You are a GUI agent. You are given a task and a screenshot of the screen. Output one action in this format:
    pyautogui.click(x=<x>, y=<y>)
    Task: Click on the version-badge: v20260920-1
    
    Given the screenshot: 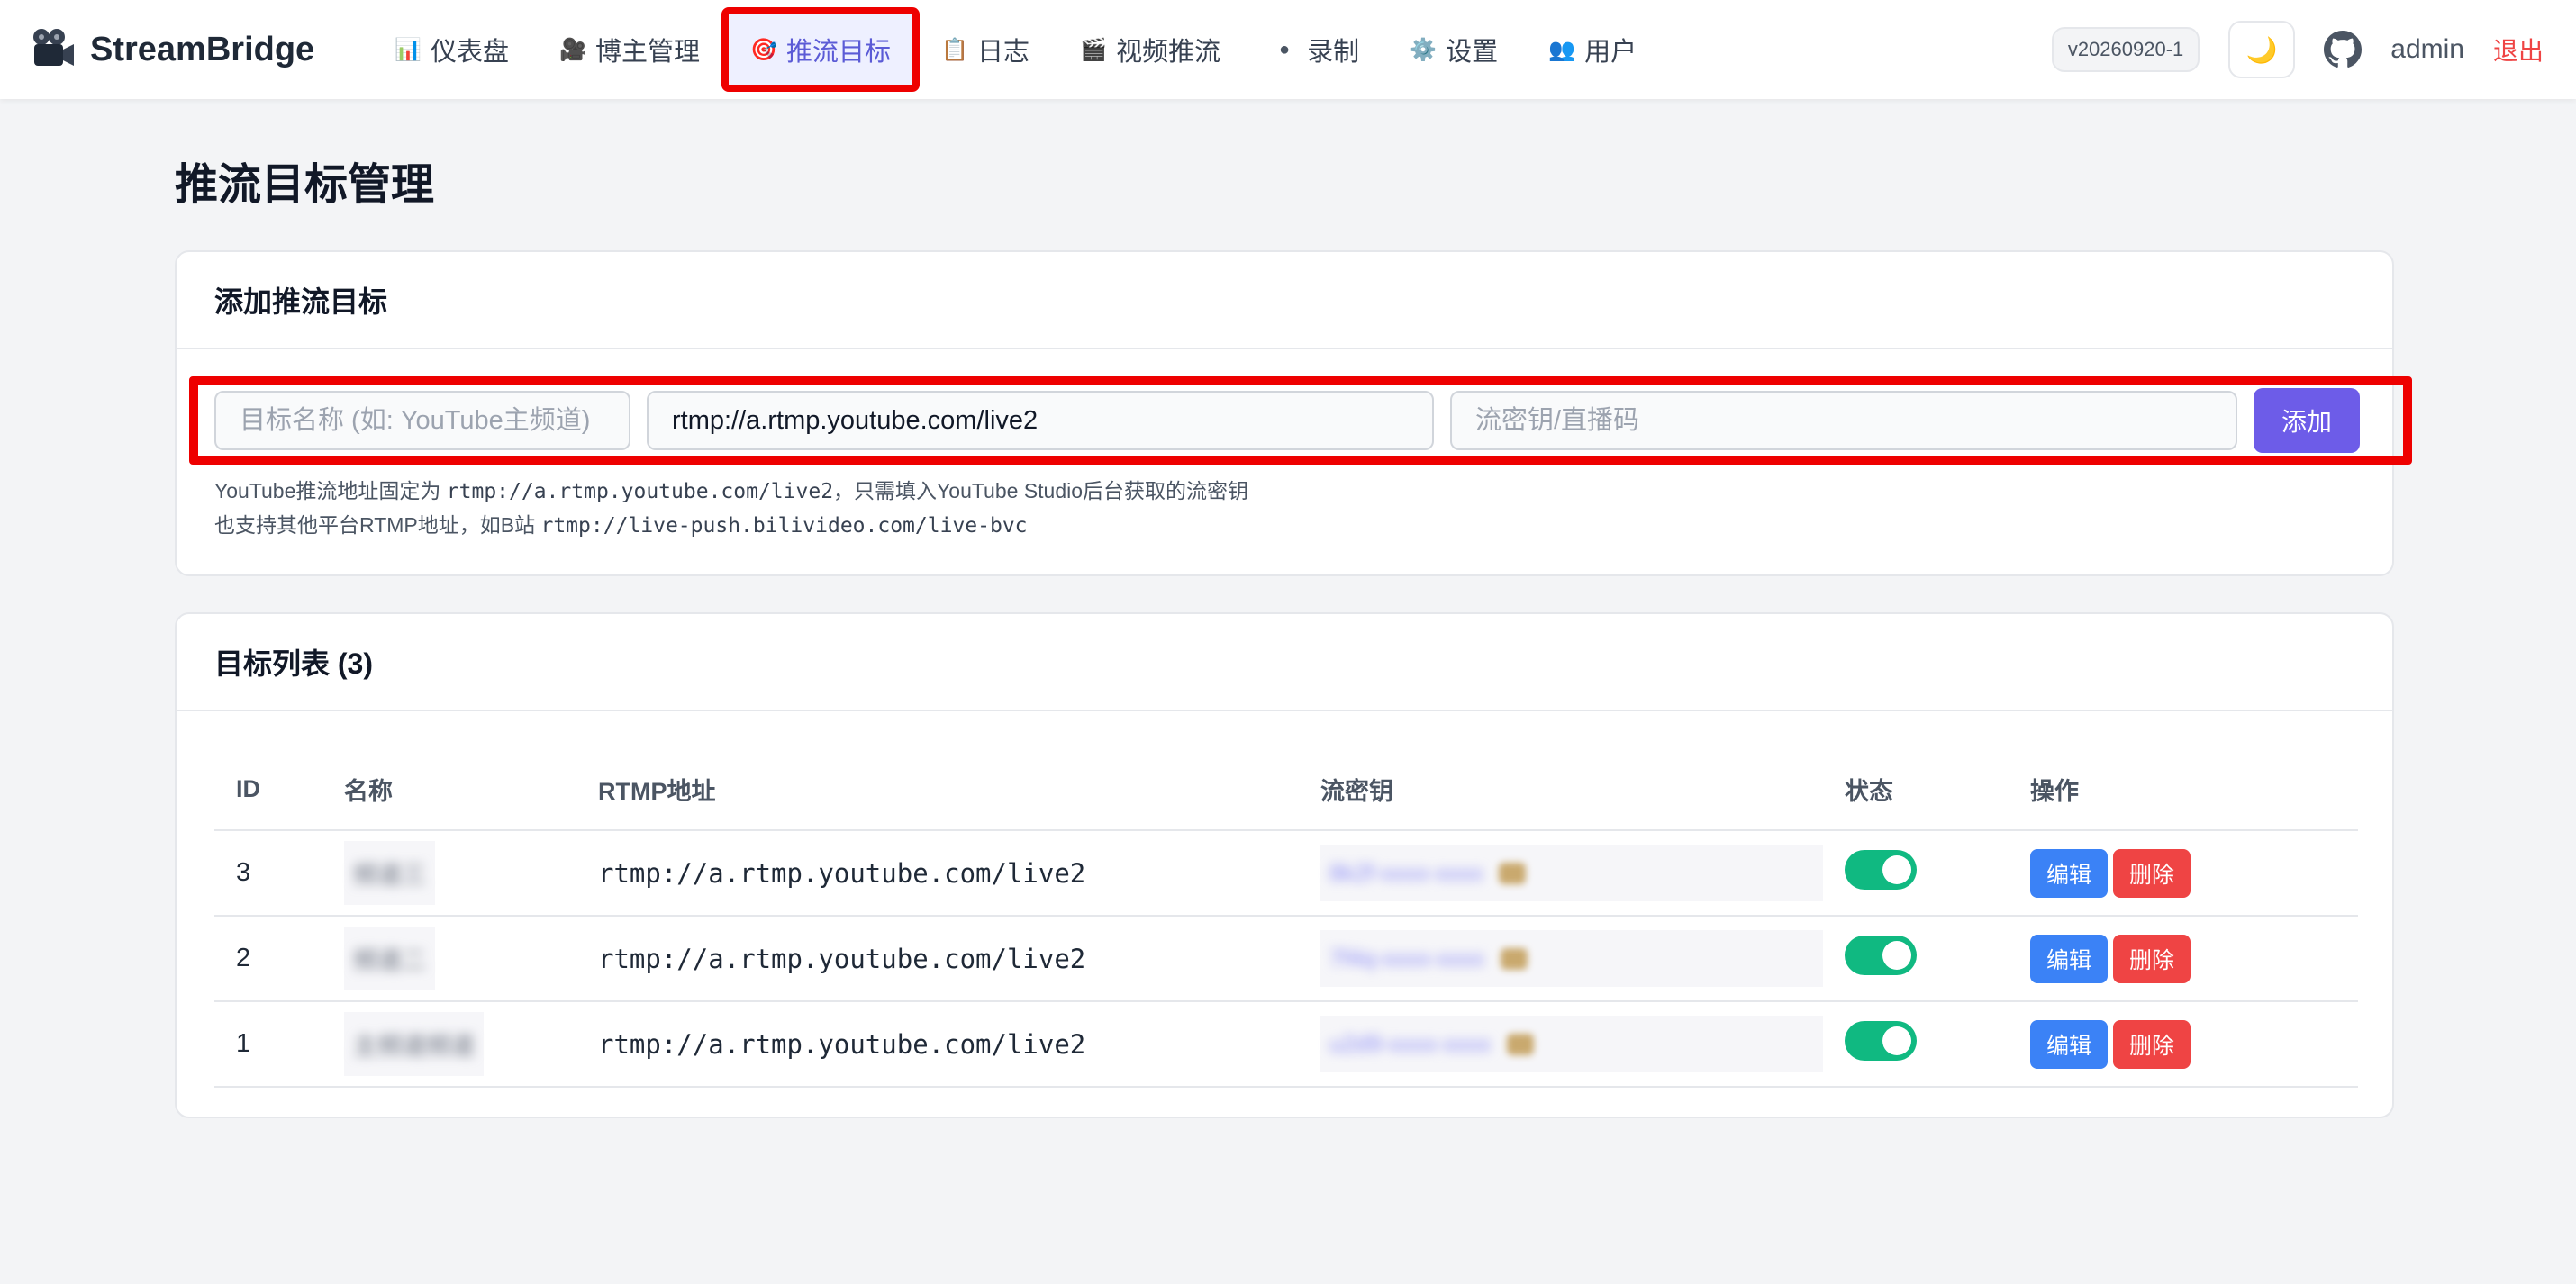 What is the action you would take?
    pyautogui.click(x=2125, y=50)
    